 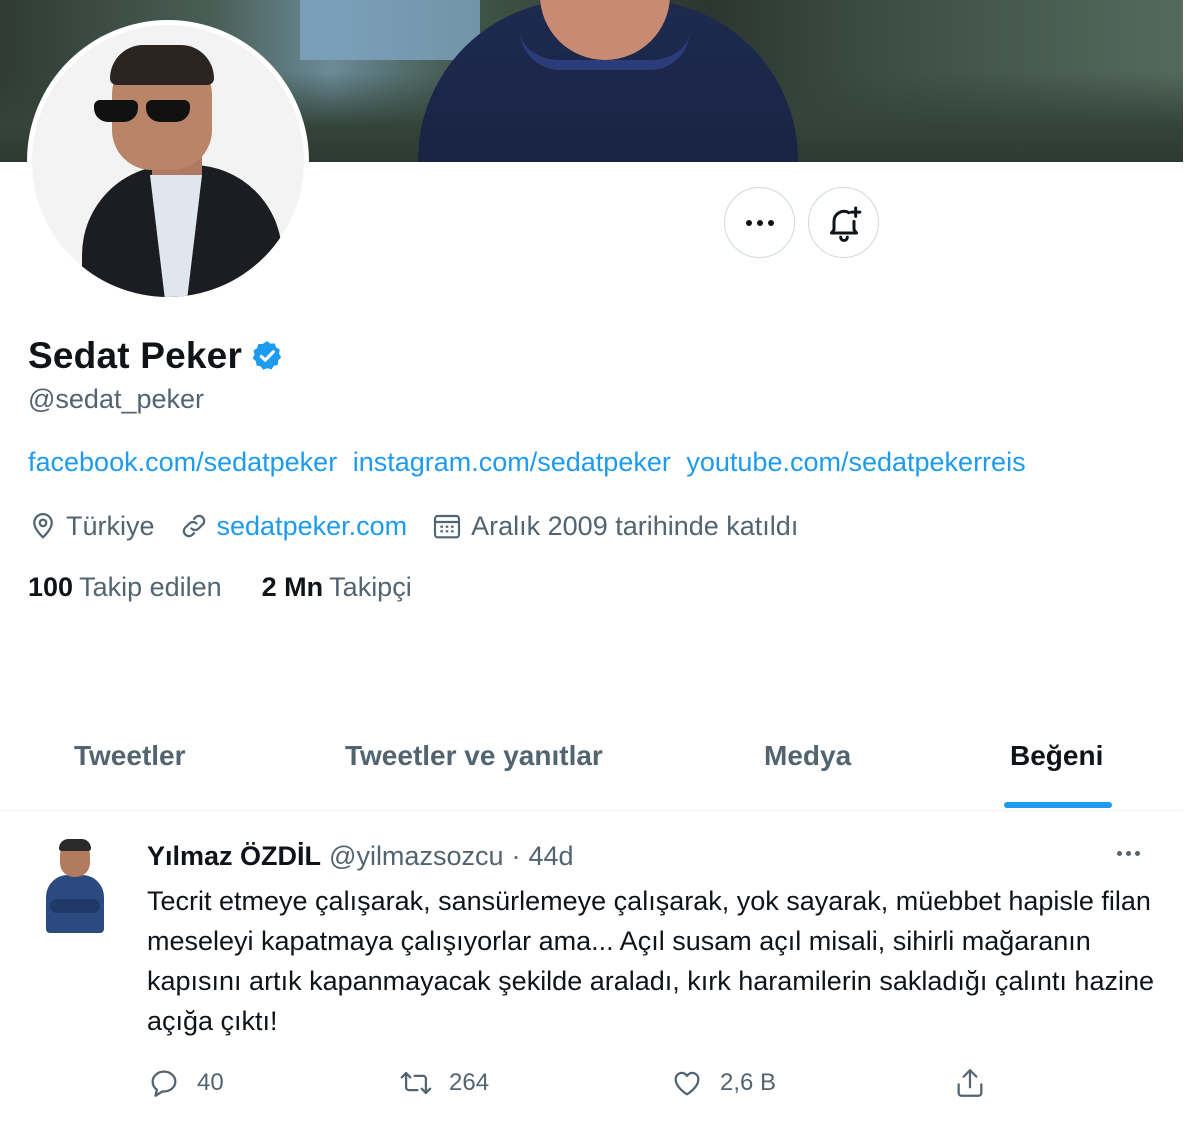 What do you see at coordinates (550, 856) in the screenshot?
I see `tweet-time: 44d` at bounding box center [550, 856].